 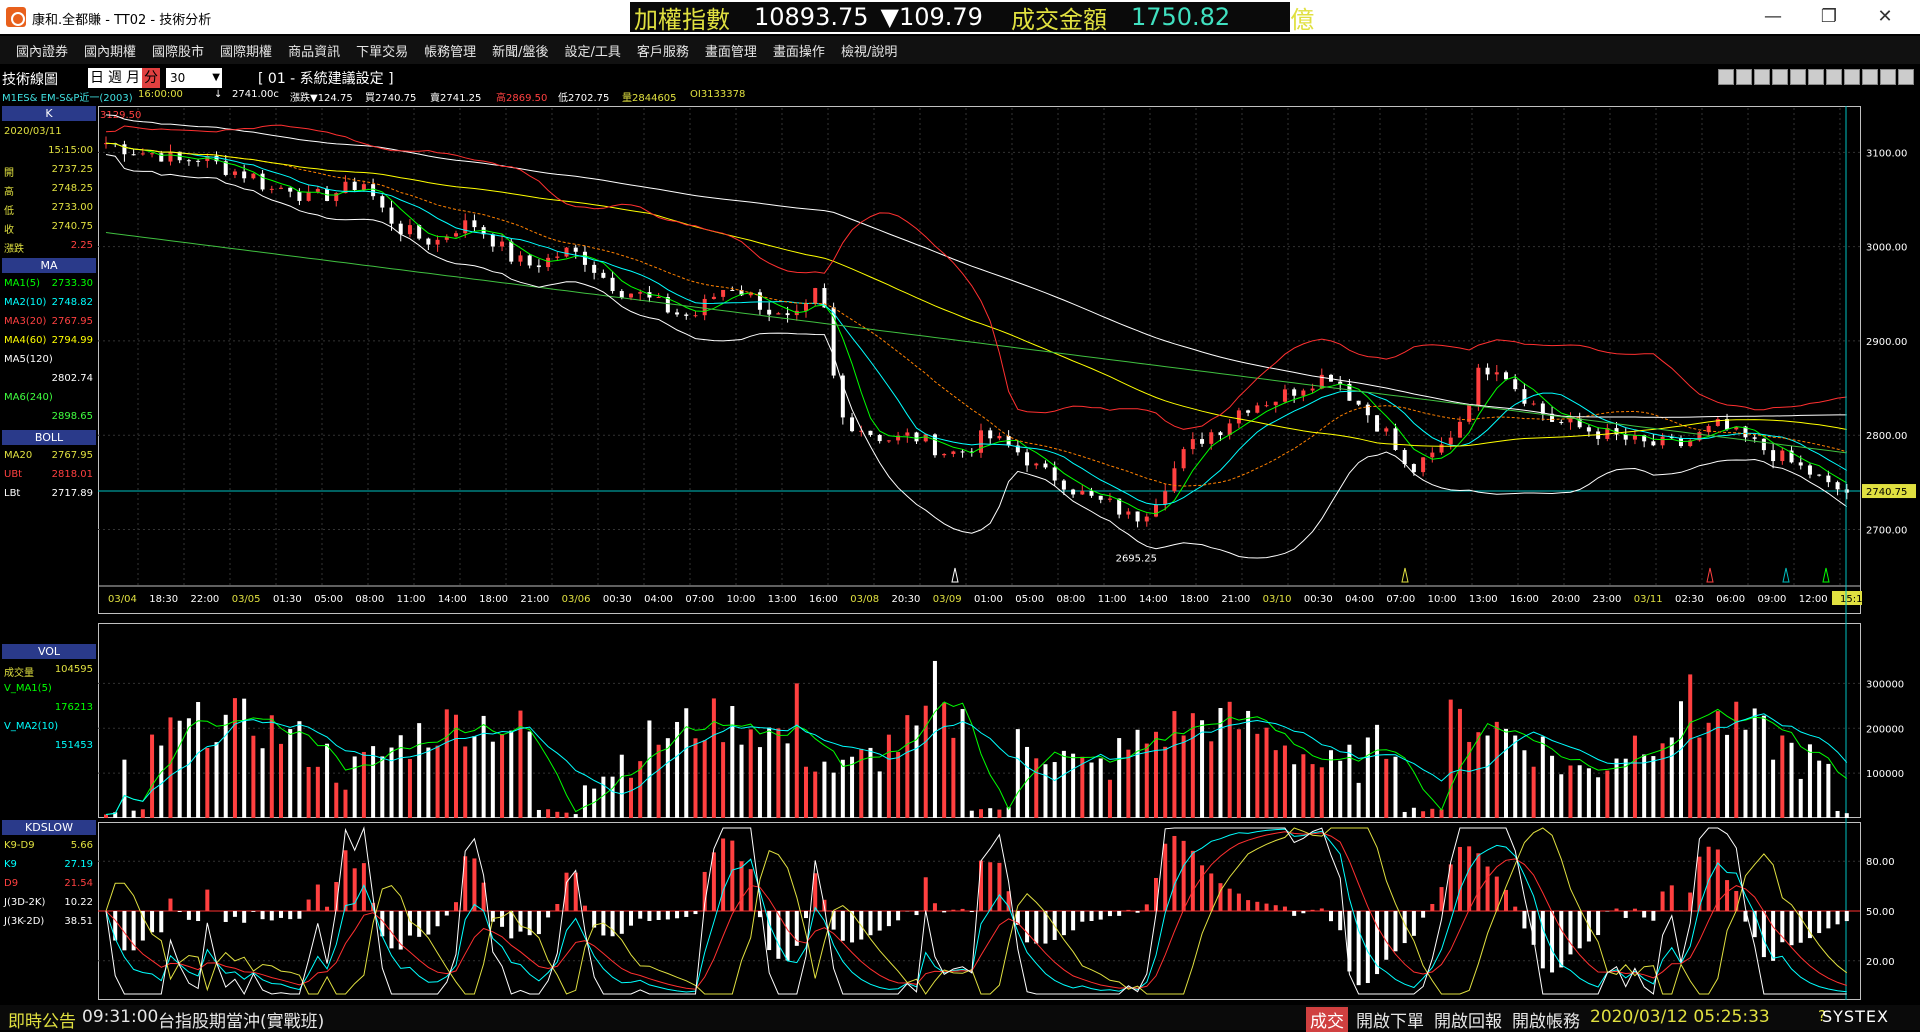 I want to click on menu-item-6: 帳務管理, so click(x=450, y=50).